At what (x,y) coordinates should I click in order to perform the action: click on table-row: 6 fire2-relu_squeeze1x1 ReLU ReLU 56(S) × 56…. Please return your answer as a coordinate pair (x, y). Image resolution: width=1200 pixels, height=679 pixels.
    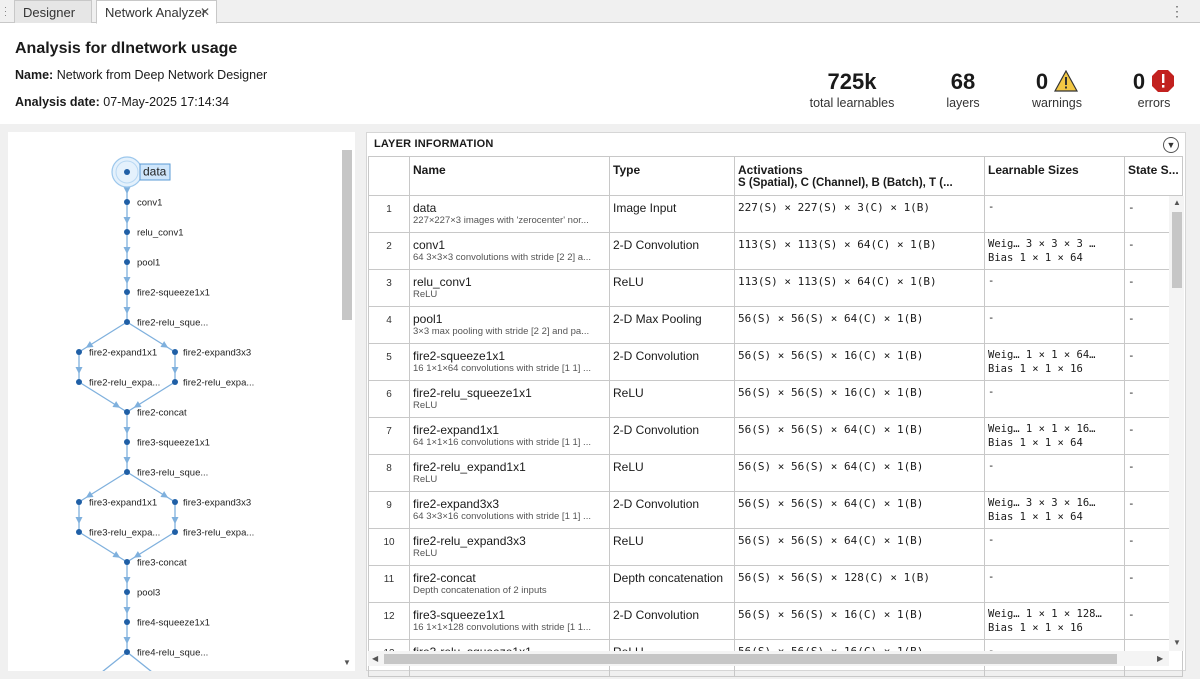
    Looking at the image, I should click on (775, 399).